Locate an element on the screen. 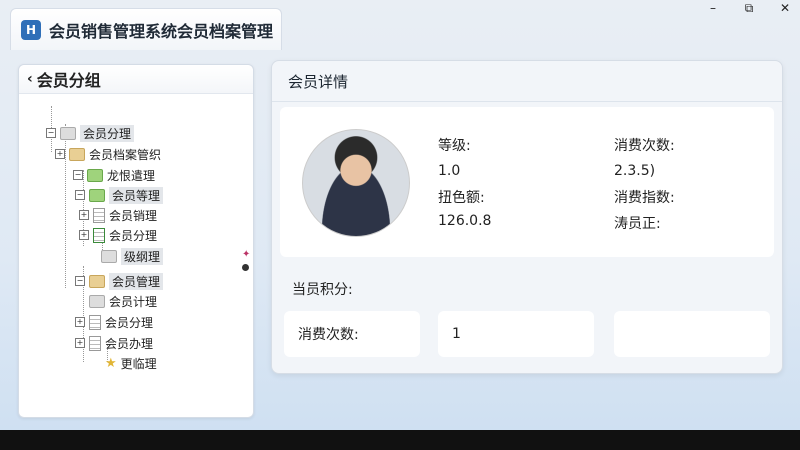  stat-count-label-box: 消费次数: is located at coordinates (352, 334).